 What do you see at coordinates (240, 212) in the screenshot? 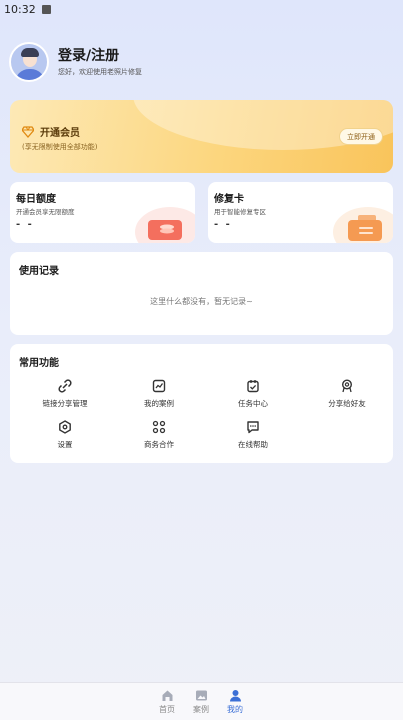
I see `repair-card-subtitle: 用于智能修复专区` at bounding box center [240, 212].